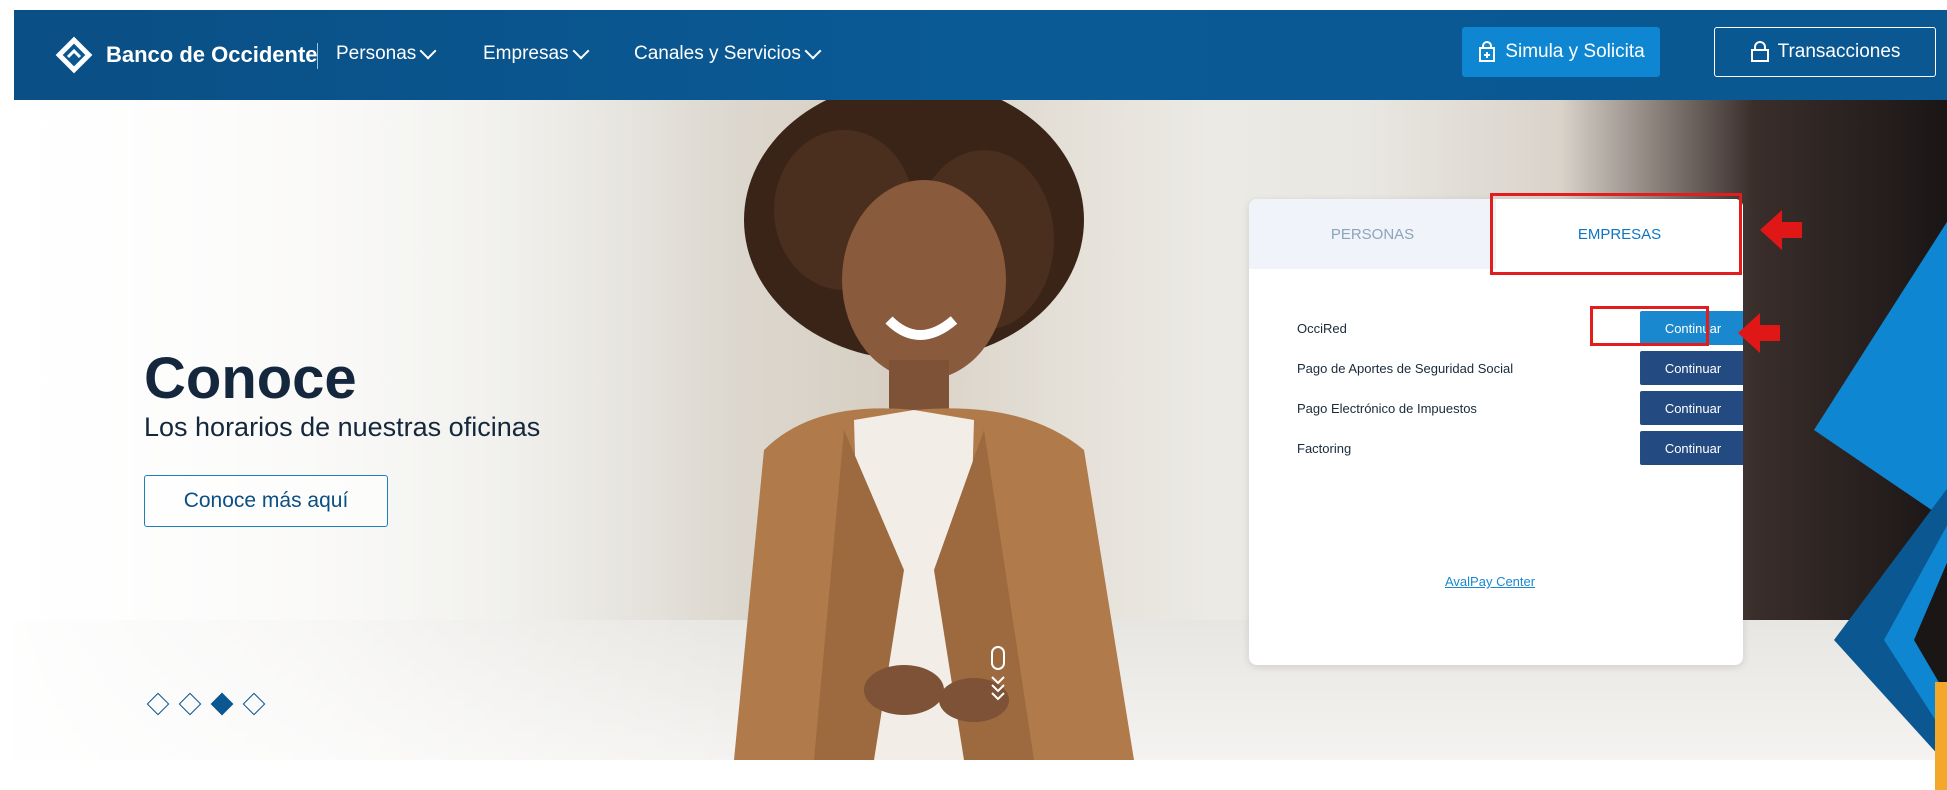  I want to click on menu-empresas-label: Empresas, so click(526, 53).